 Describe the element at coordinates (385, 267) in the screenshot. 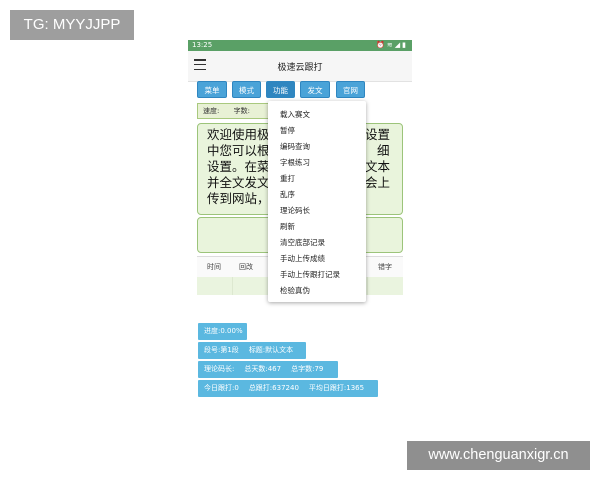

I see `col-errors: 错字` at that location.